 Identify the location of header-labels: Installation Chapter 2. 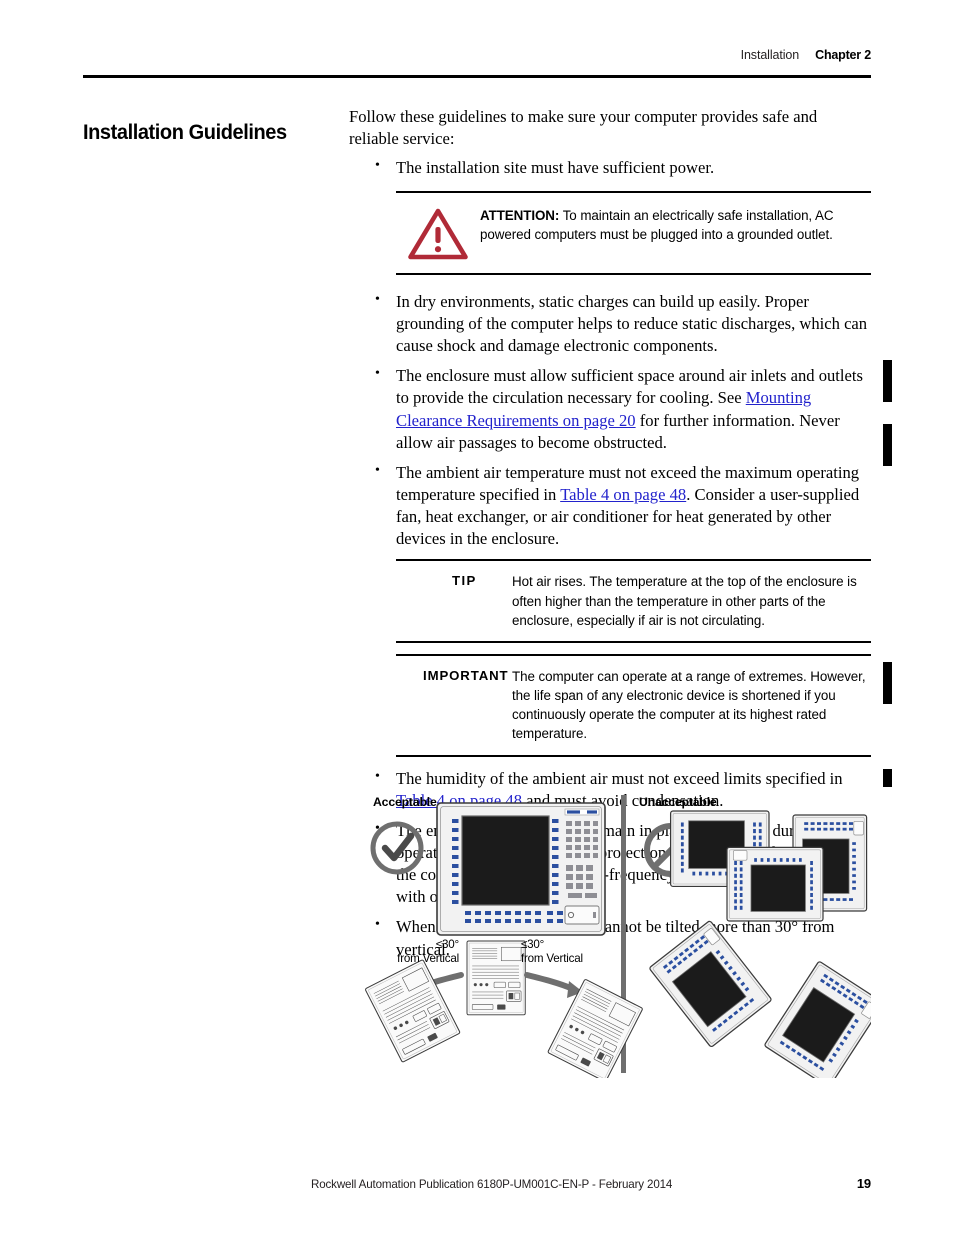
(806, 55).